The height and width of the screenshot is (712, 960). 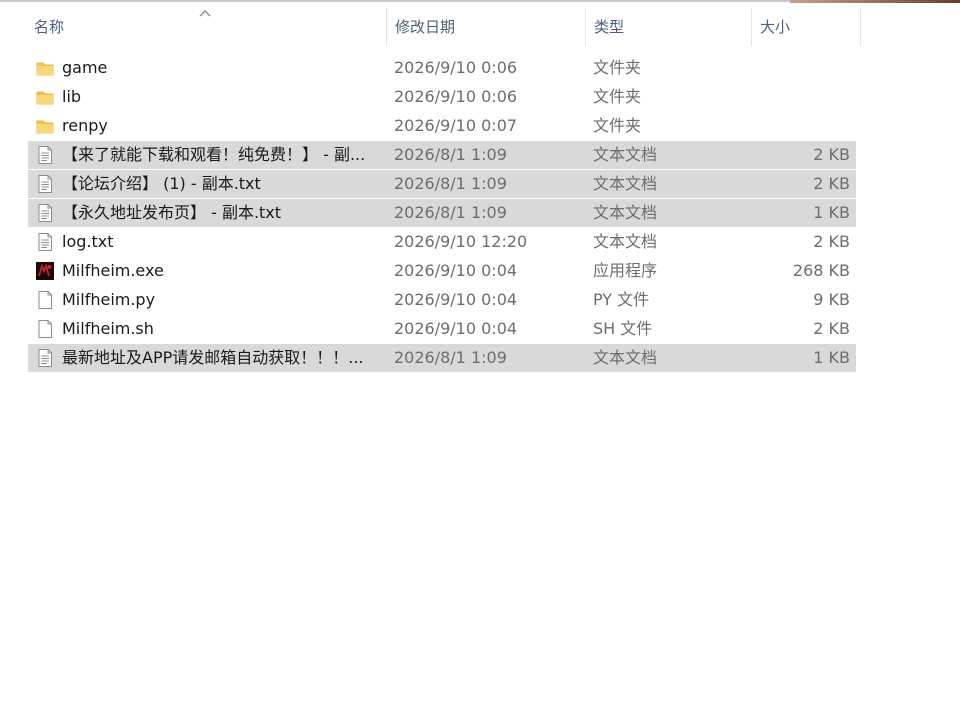 I want to click on file-name: lib, so click(x=72, y=96).